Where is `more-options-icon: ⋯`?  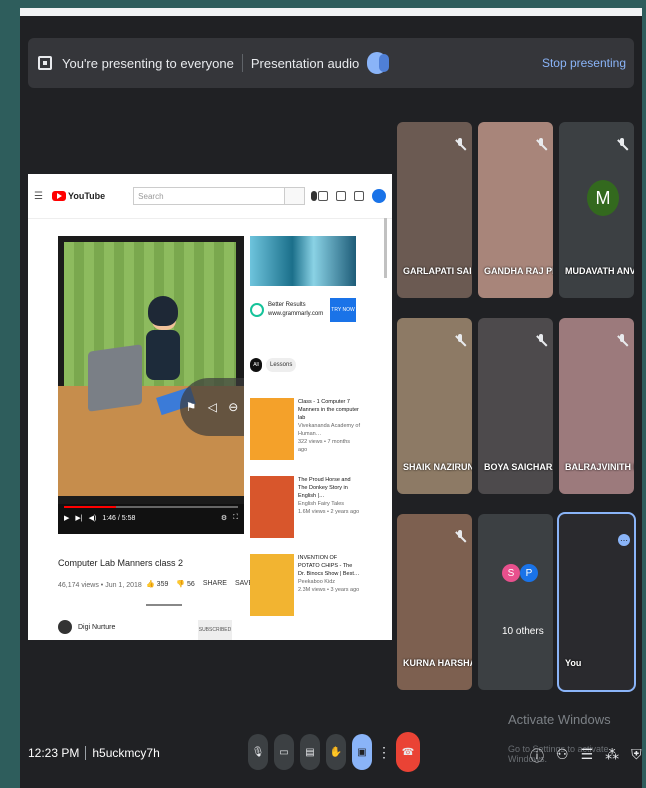
more-options-icon: ⋯ is located at coordinates (624, 540).